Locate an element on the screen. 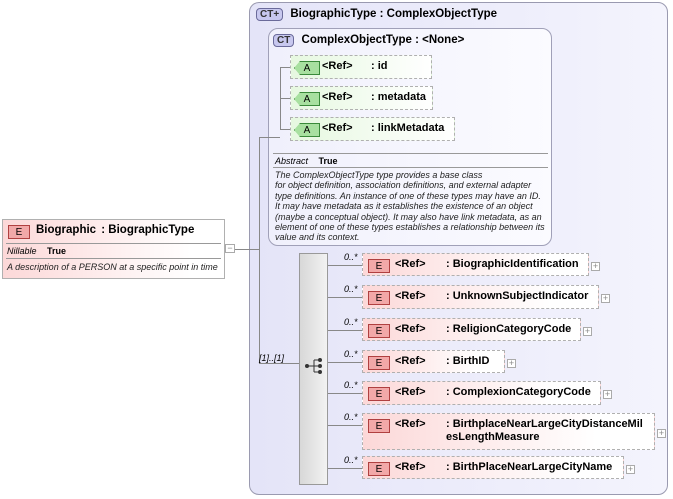 The width and height of the screenshot is (673, 499). base-type-base: : <None> is located at coordinates (440, 40).